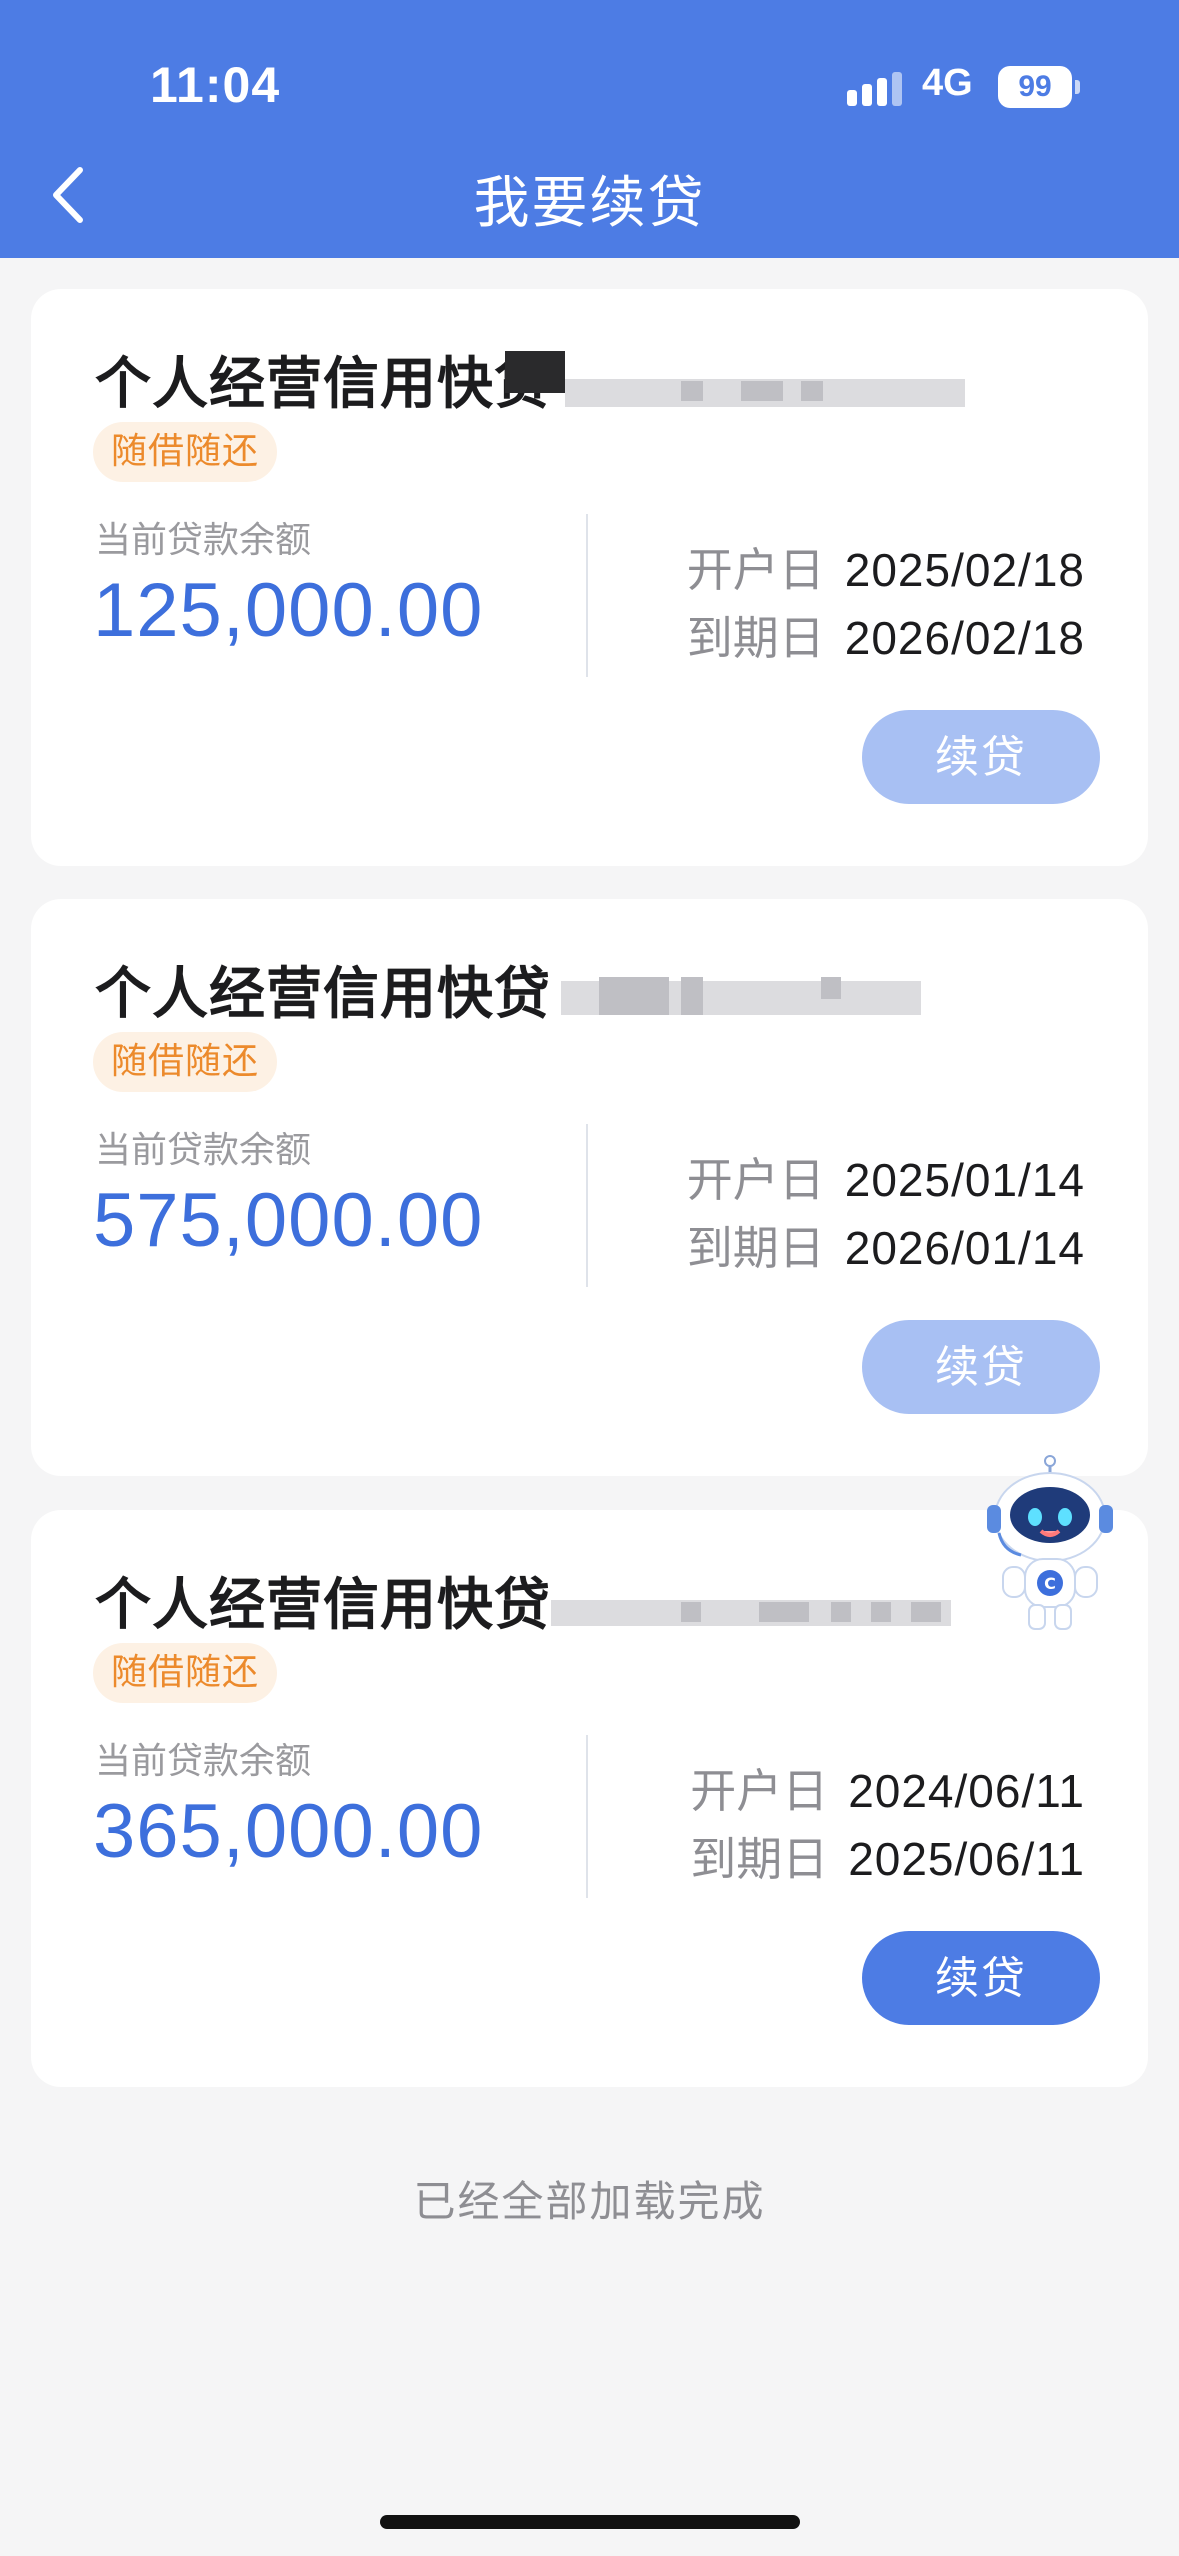 This screenshot has height=2556, width=1179. I want to click on home-indicator, so click(590, 2522).